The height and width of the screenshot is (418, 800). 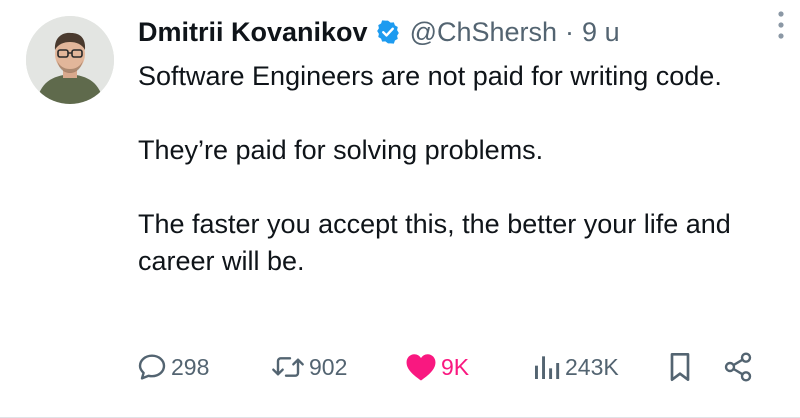 I want to click on retweet-count: 902, so click(x=328, y=366).